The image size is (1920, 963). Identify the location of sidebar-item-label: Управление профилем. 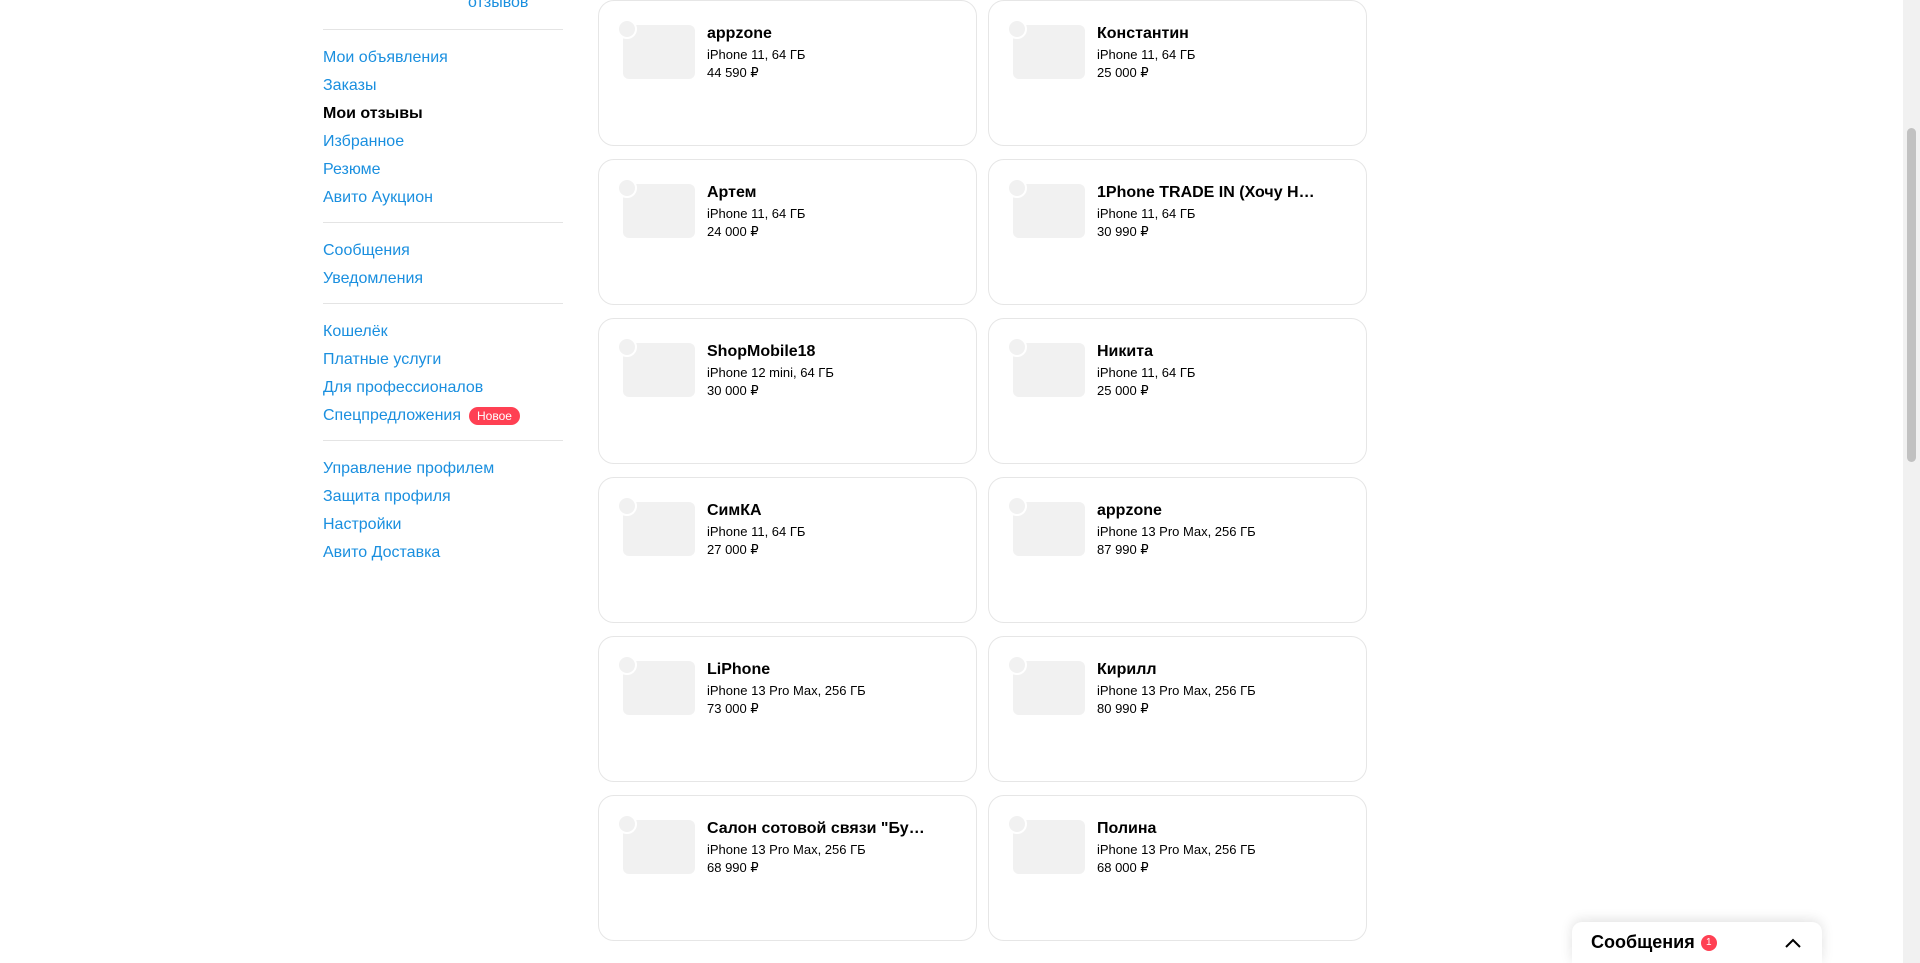
(409, 468).